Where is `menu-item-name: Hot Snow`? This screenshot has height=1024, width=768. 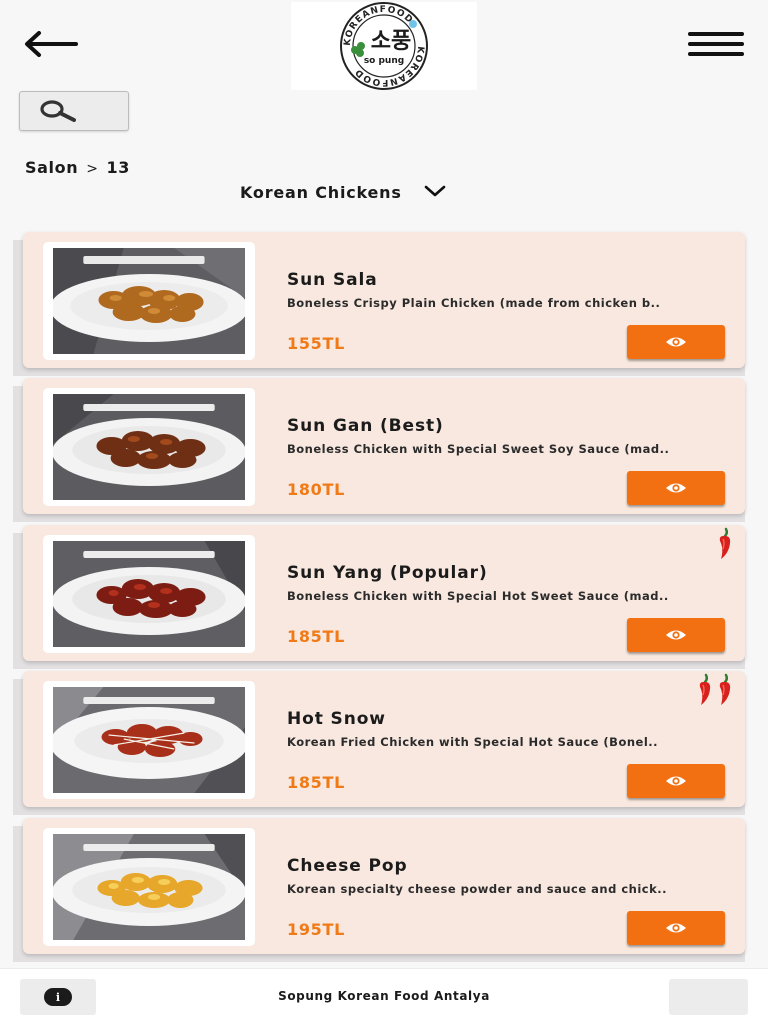
menu-item-name: Hot Snow is located at coordinates (336, 719).